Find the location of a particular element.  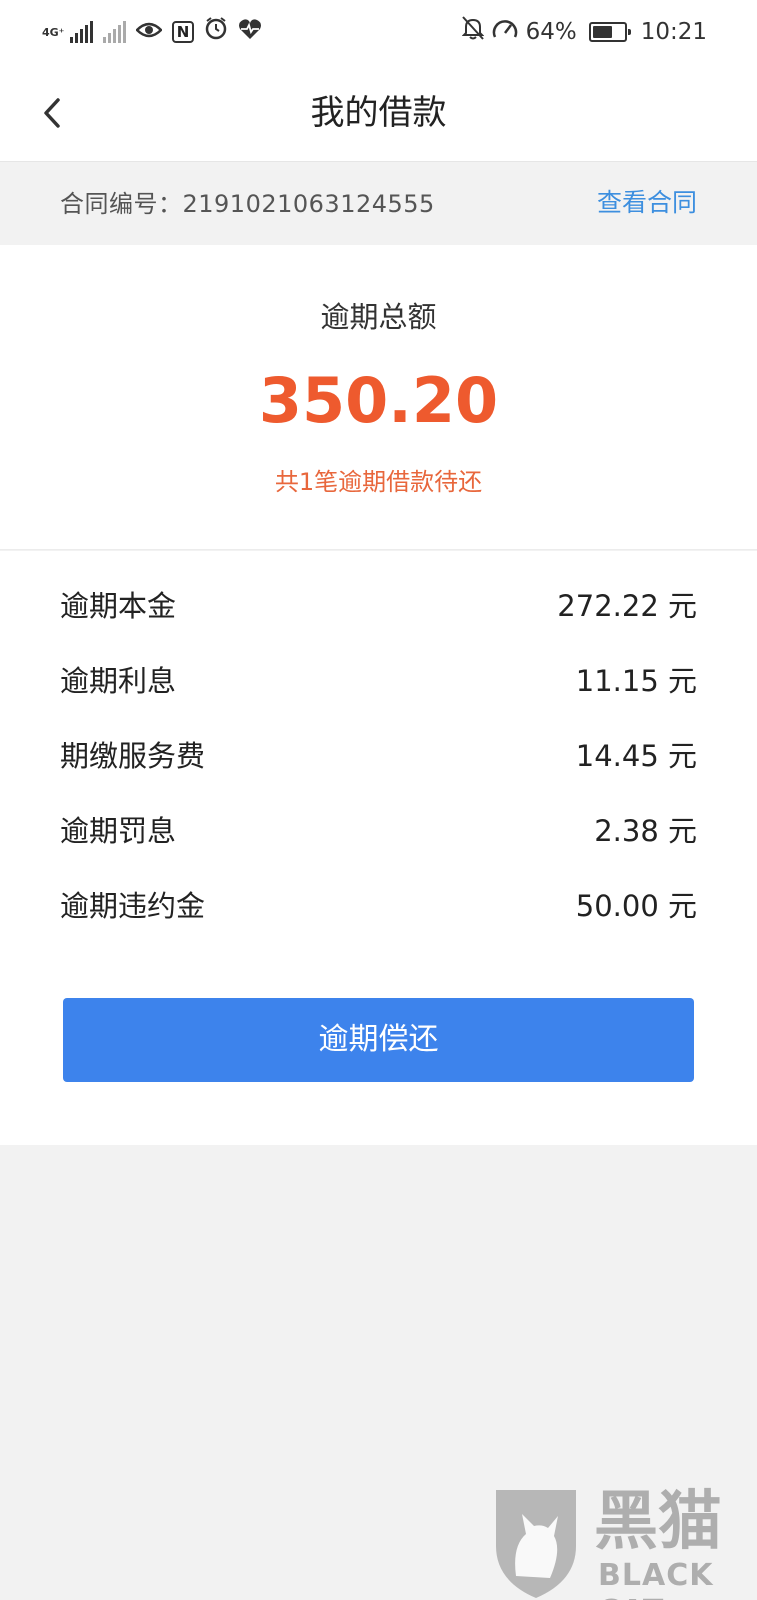

detail-row-principal: 逾期本金 272.22 元 is located at coordinates (378, 606).